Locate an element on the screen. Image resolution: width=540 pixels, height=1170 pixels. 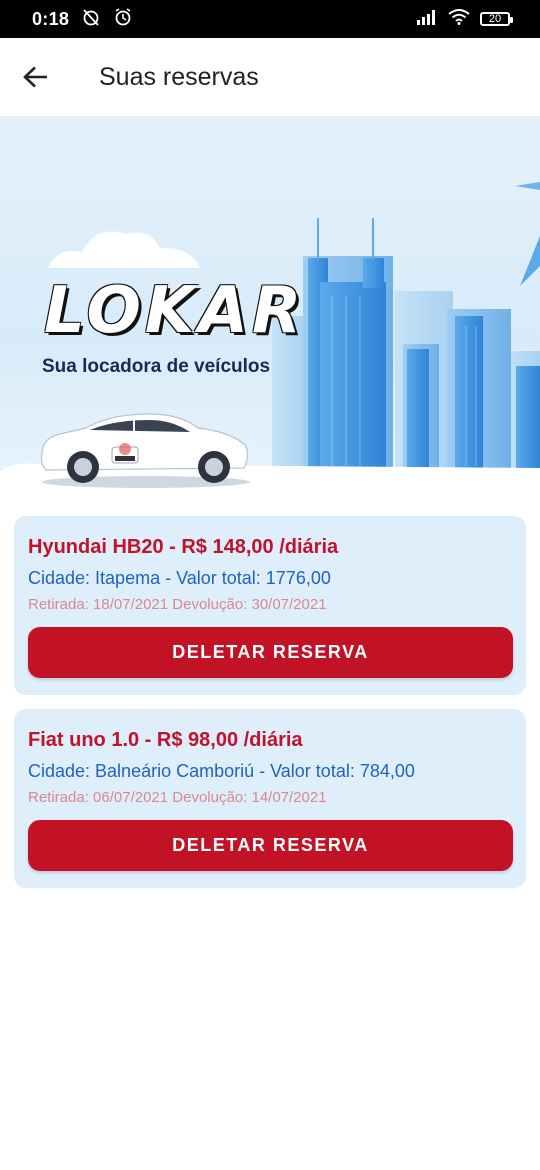
hero-tagline: Sua locadora de veículos is located at coordinates (156, 366).